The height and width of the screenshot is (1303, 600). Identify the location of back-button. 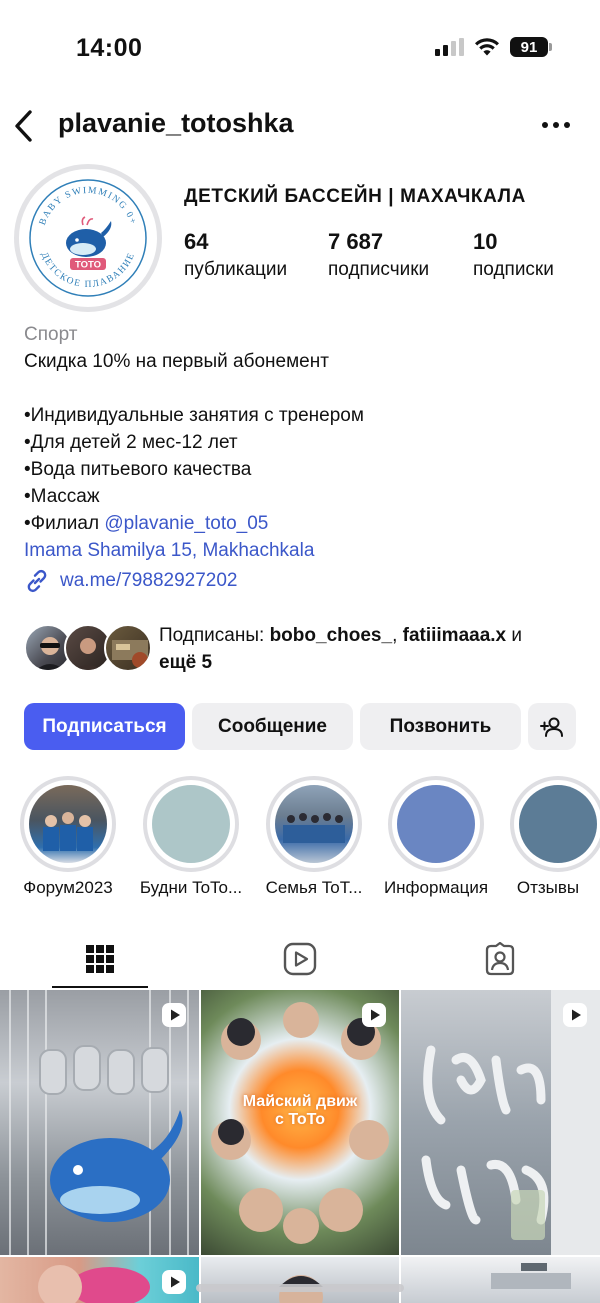
(25, 126).